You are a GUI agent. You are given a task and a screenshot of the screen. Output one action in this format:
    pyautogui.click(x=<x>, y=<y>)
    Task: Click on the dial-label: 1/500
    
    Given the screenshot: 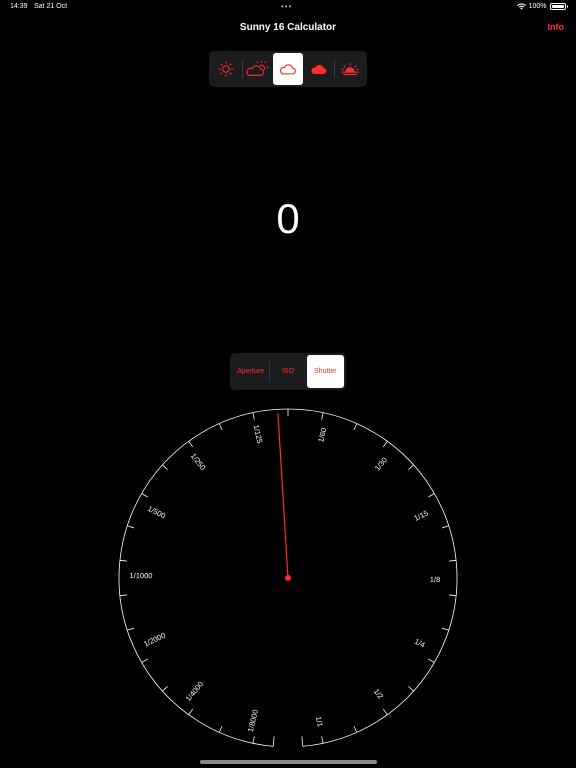 What is the action you would take?
    pyautogui.click(x=156, y=512)
    